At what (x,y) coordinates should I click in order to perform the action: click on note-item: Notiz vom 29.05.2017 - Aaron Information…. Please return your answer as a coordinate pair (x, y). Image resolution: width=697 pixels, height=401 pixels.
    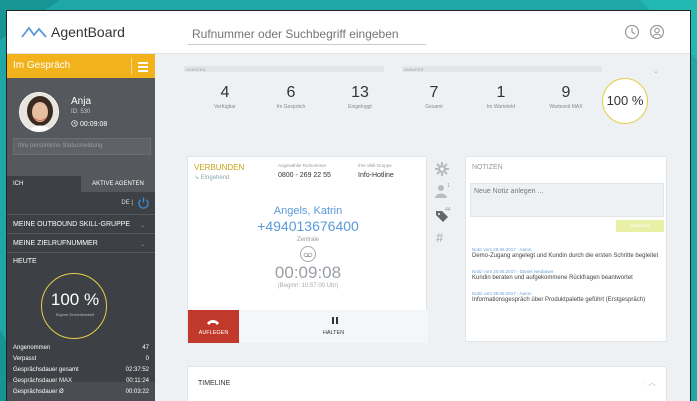
    Looking at the image, I should click on (568, 297).